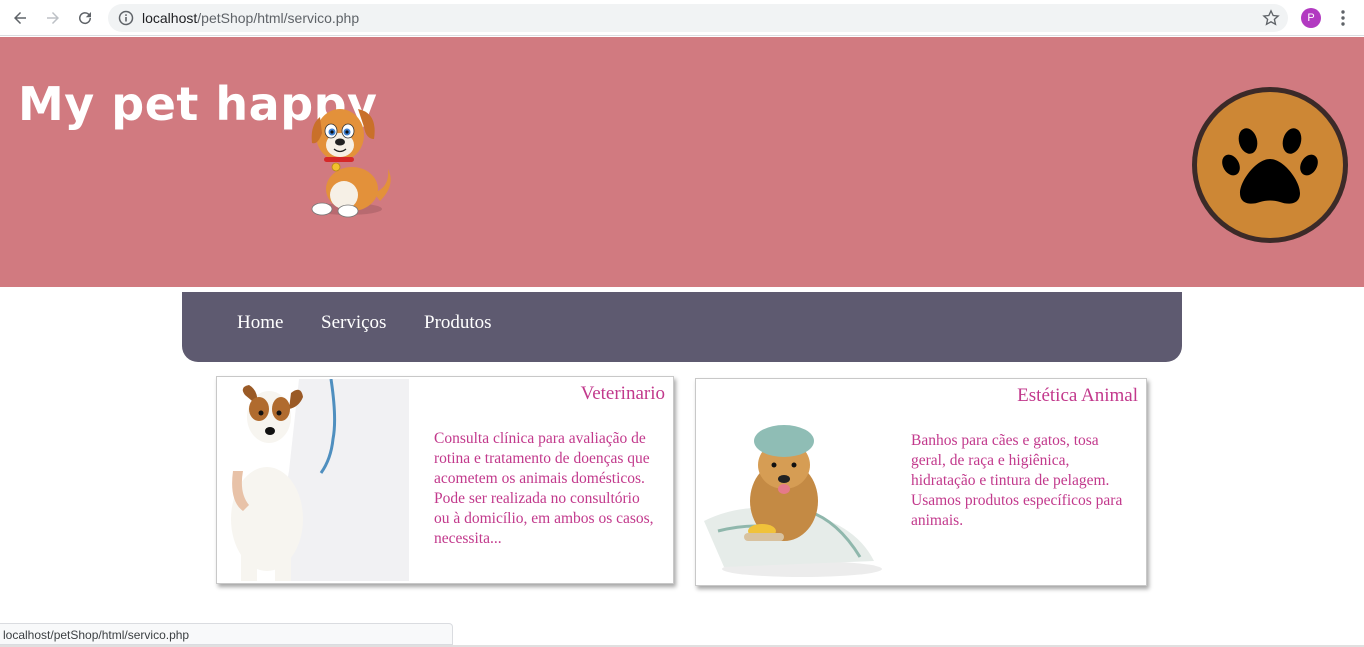 The height and width of the screenshot is (647, 1364). Describe the element at coordinates (682, 327) in the screenshot. I see `main-navbar: Home Serviços Produtos` at that location.